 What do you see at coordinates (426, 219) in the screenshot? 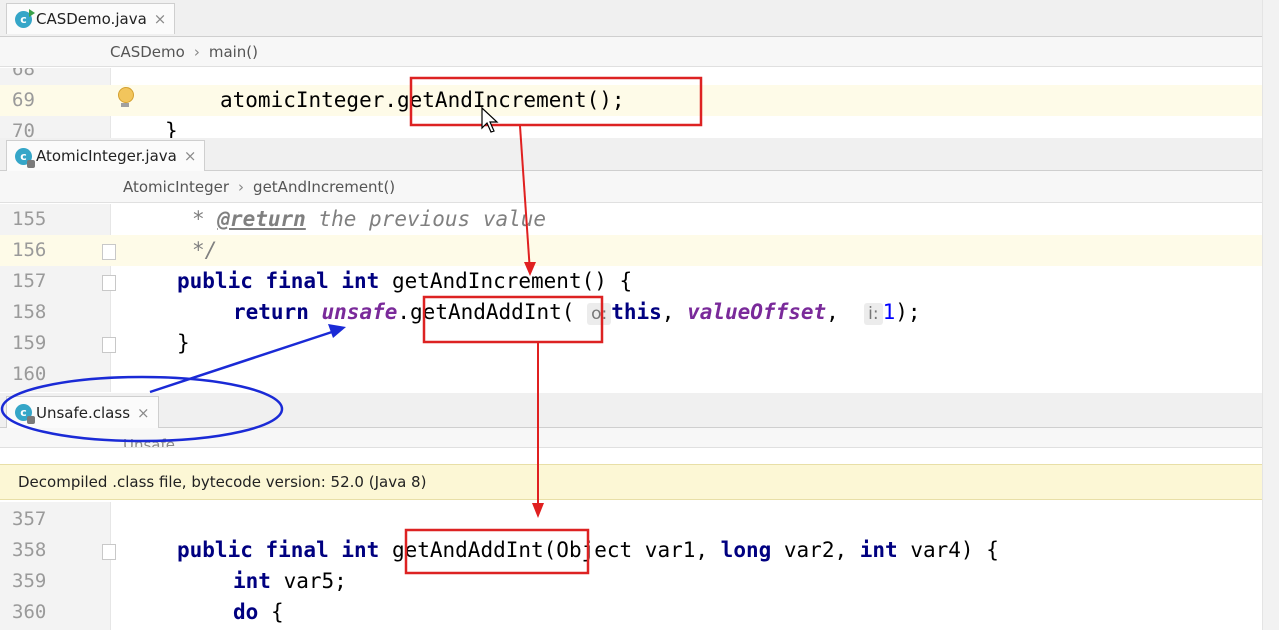
I see `comment-text: the previous value` at bounding box center [426, 219].